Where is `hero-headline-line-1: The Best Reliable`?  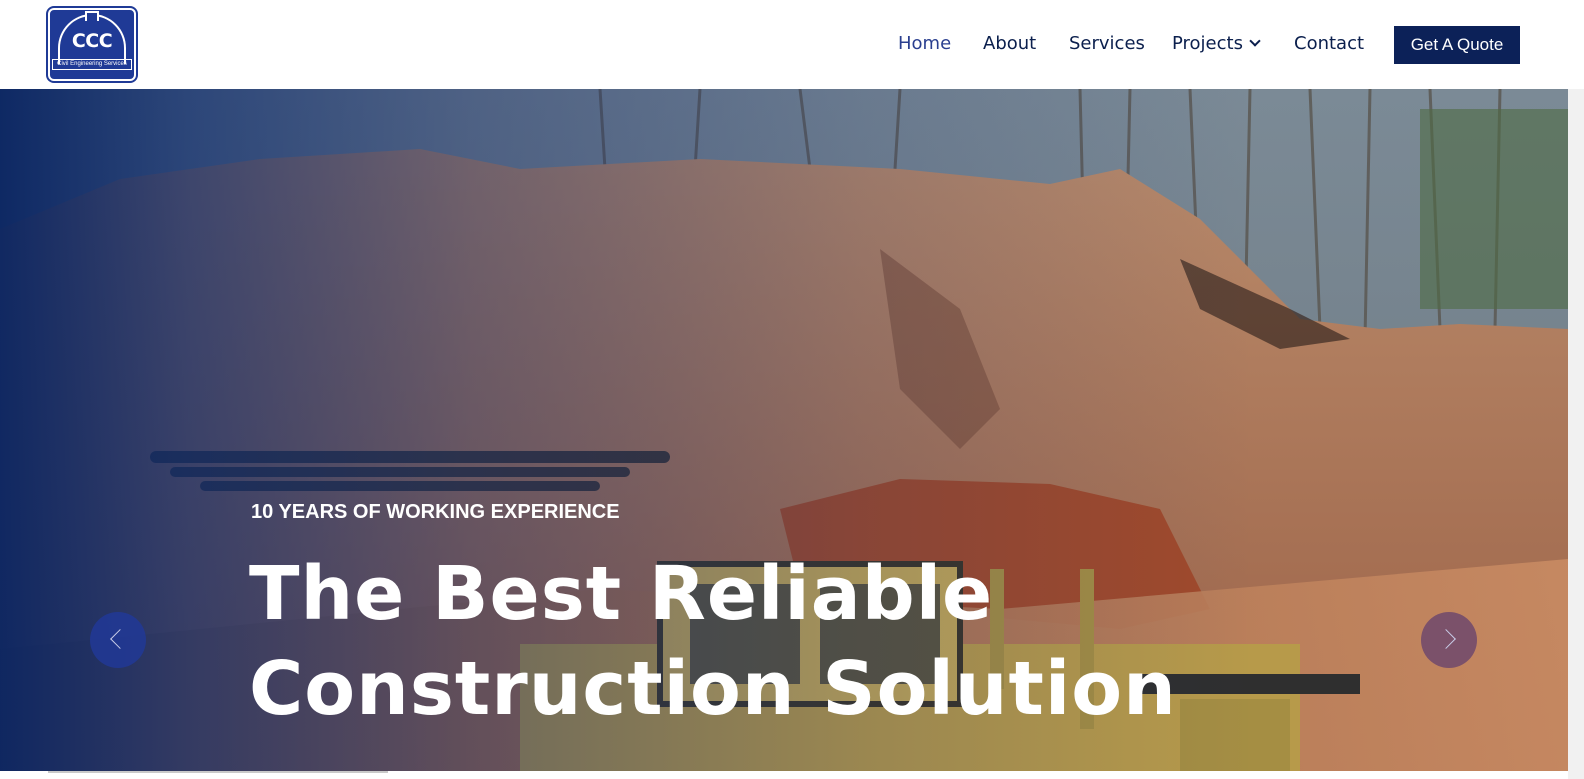 hero-headline-line-1: The Best Reliable is located at coordinates (621, 594).